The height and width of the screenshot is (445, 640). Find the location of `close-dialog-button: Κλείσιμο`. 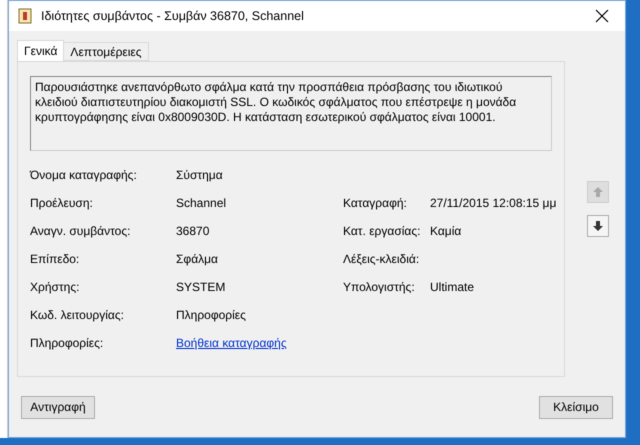

close-dialog-button: Κλείσιμο is located at coordinates (576, 407).